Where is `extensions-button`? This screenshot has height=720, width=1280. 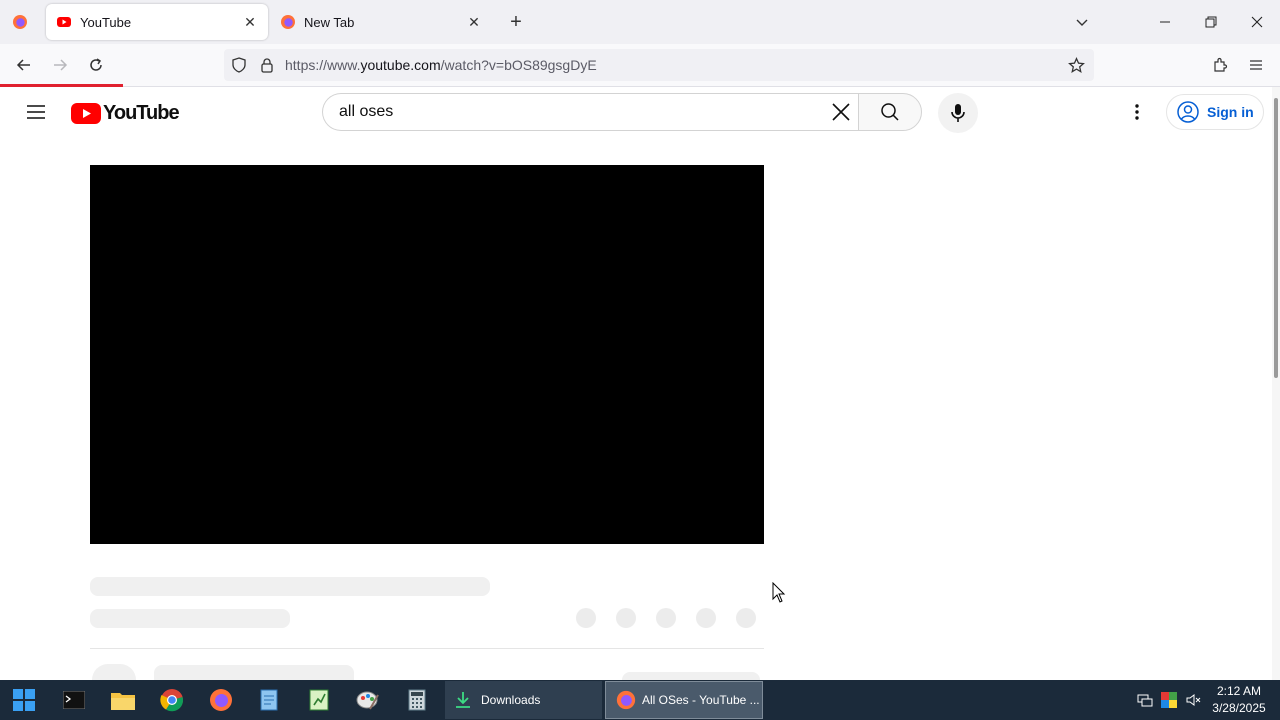 extensions-button is located at coordinates (1220, 65).